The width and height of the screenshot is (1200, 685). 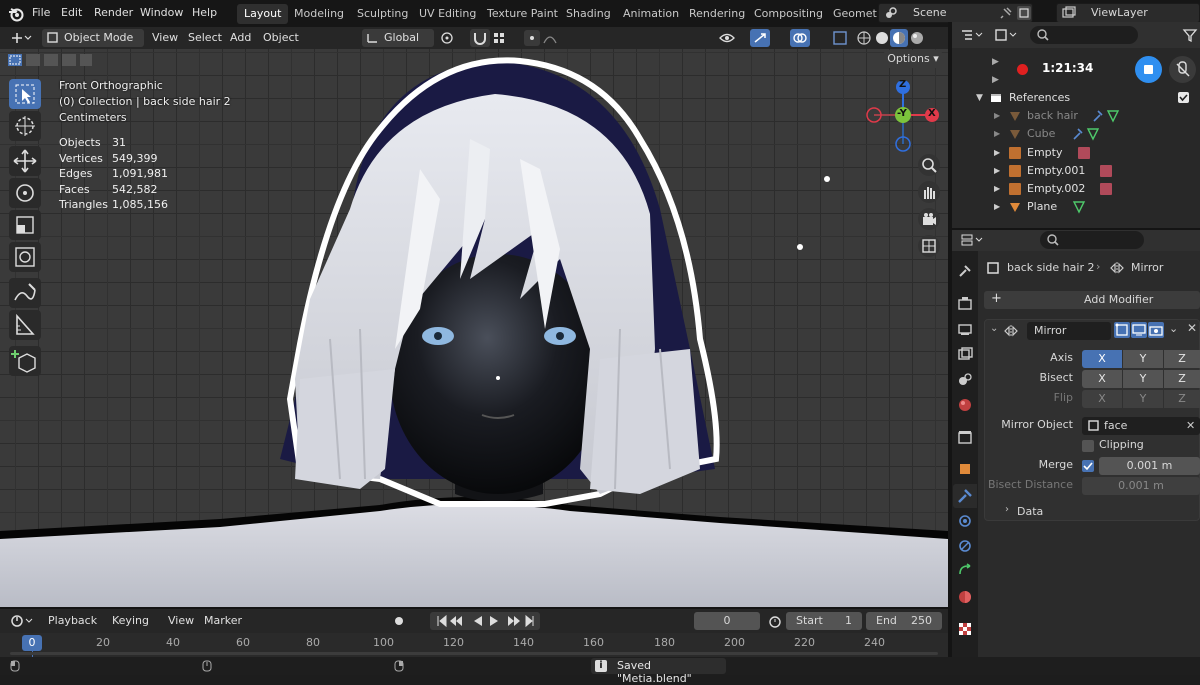 I want to click on snap-icon, so click(x=480, y=38).